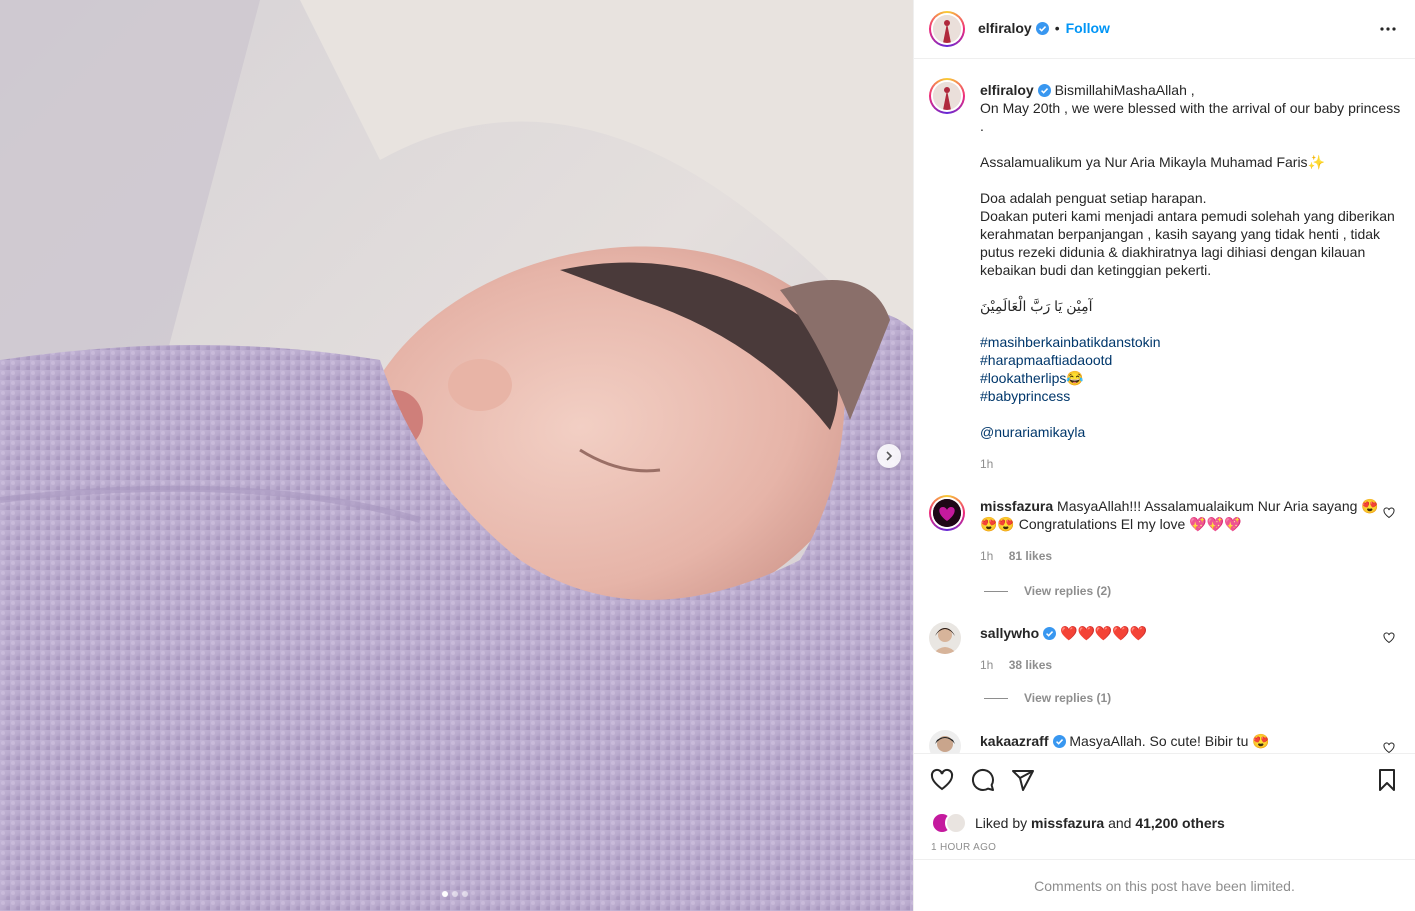  I want to click on post-timestamp: 1 HOUR AGO, so click(963, 847).